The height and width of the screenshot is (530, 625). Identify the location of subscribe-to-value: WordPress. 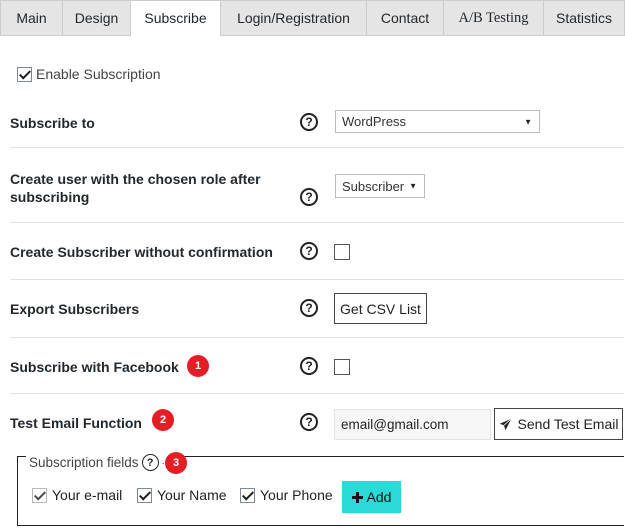
(374, 121).